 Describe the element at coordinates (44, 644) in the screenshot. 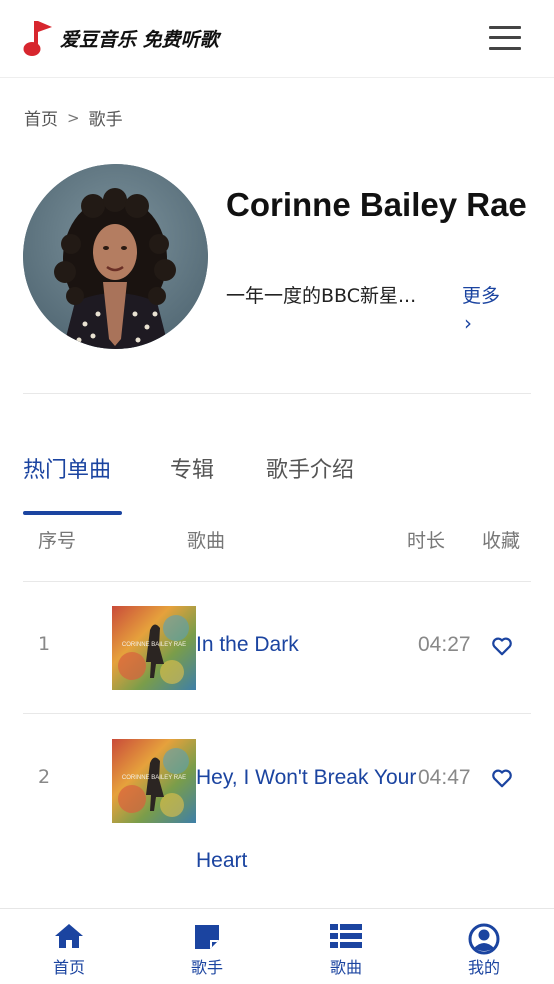

I see `row-index: 1` at that location.